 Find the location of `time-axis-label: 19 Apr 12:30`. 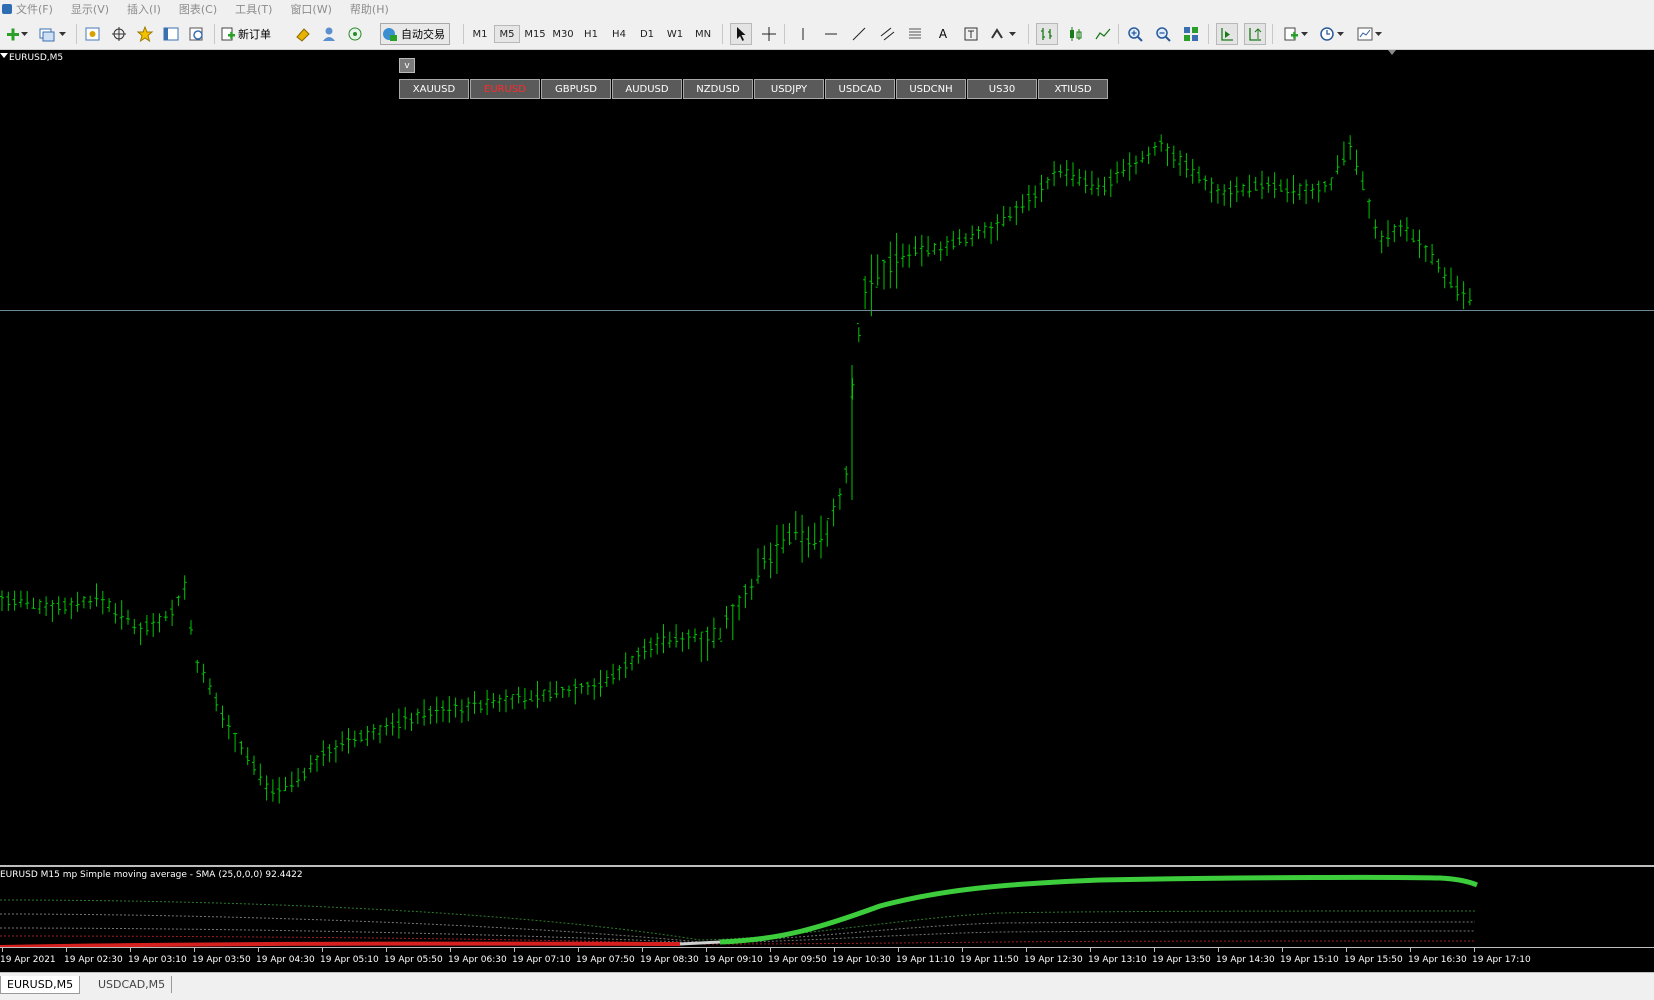

time-axis-label: 19 Apr 12:30 is located at coordinates (1053, 960).